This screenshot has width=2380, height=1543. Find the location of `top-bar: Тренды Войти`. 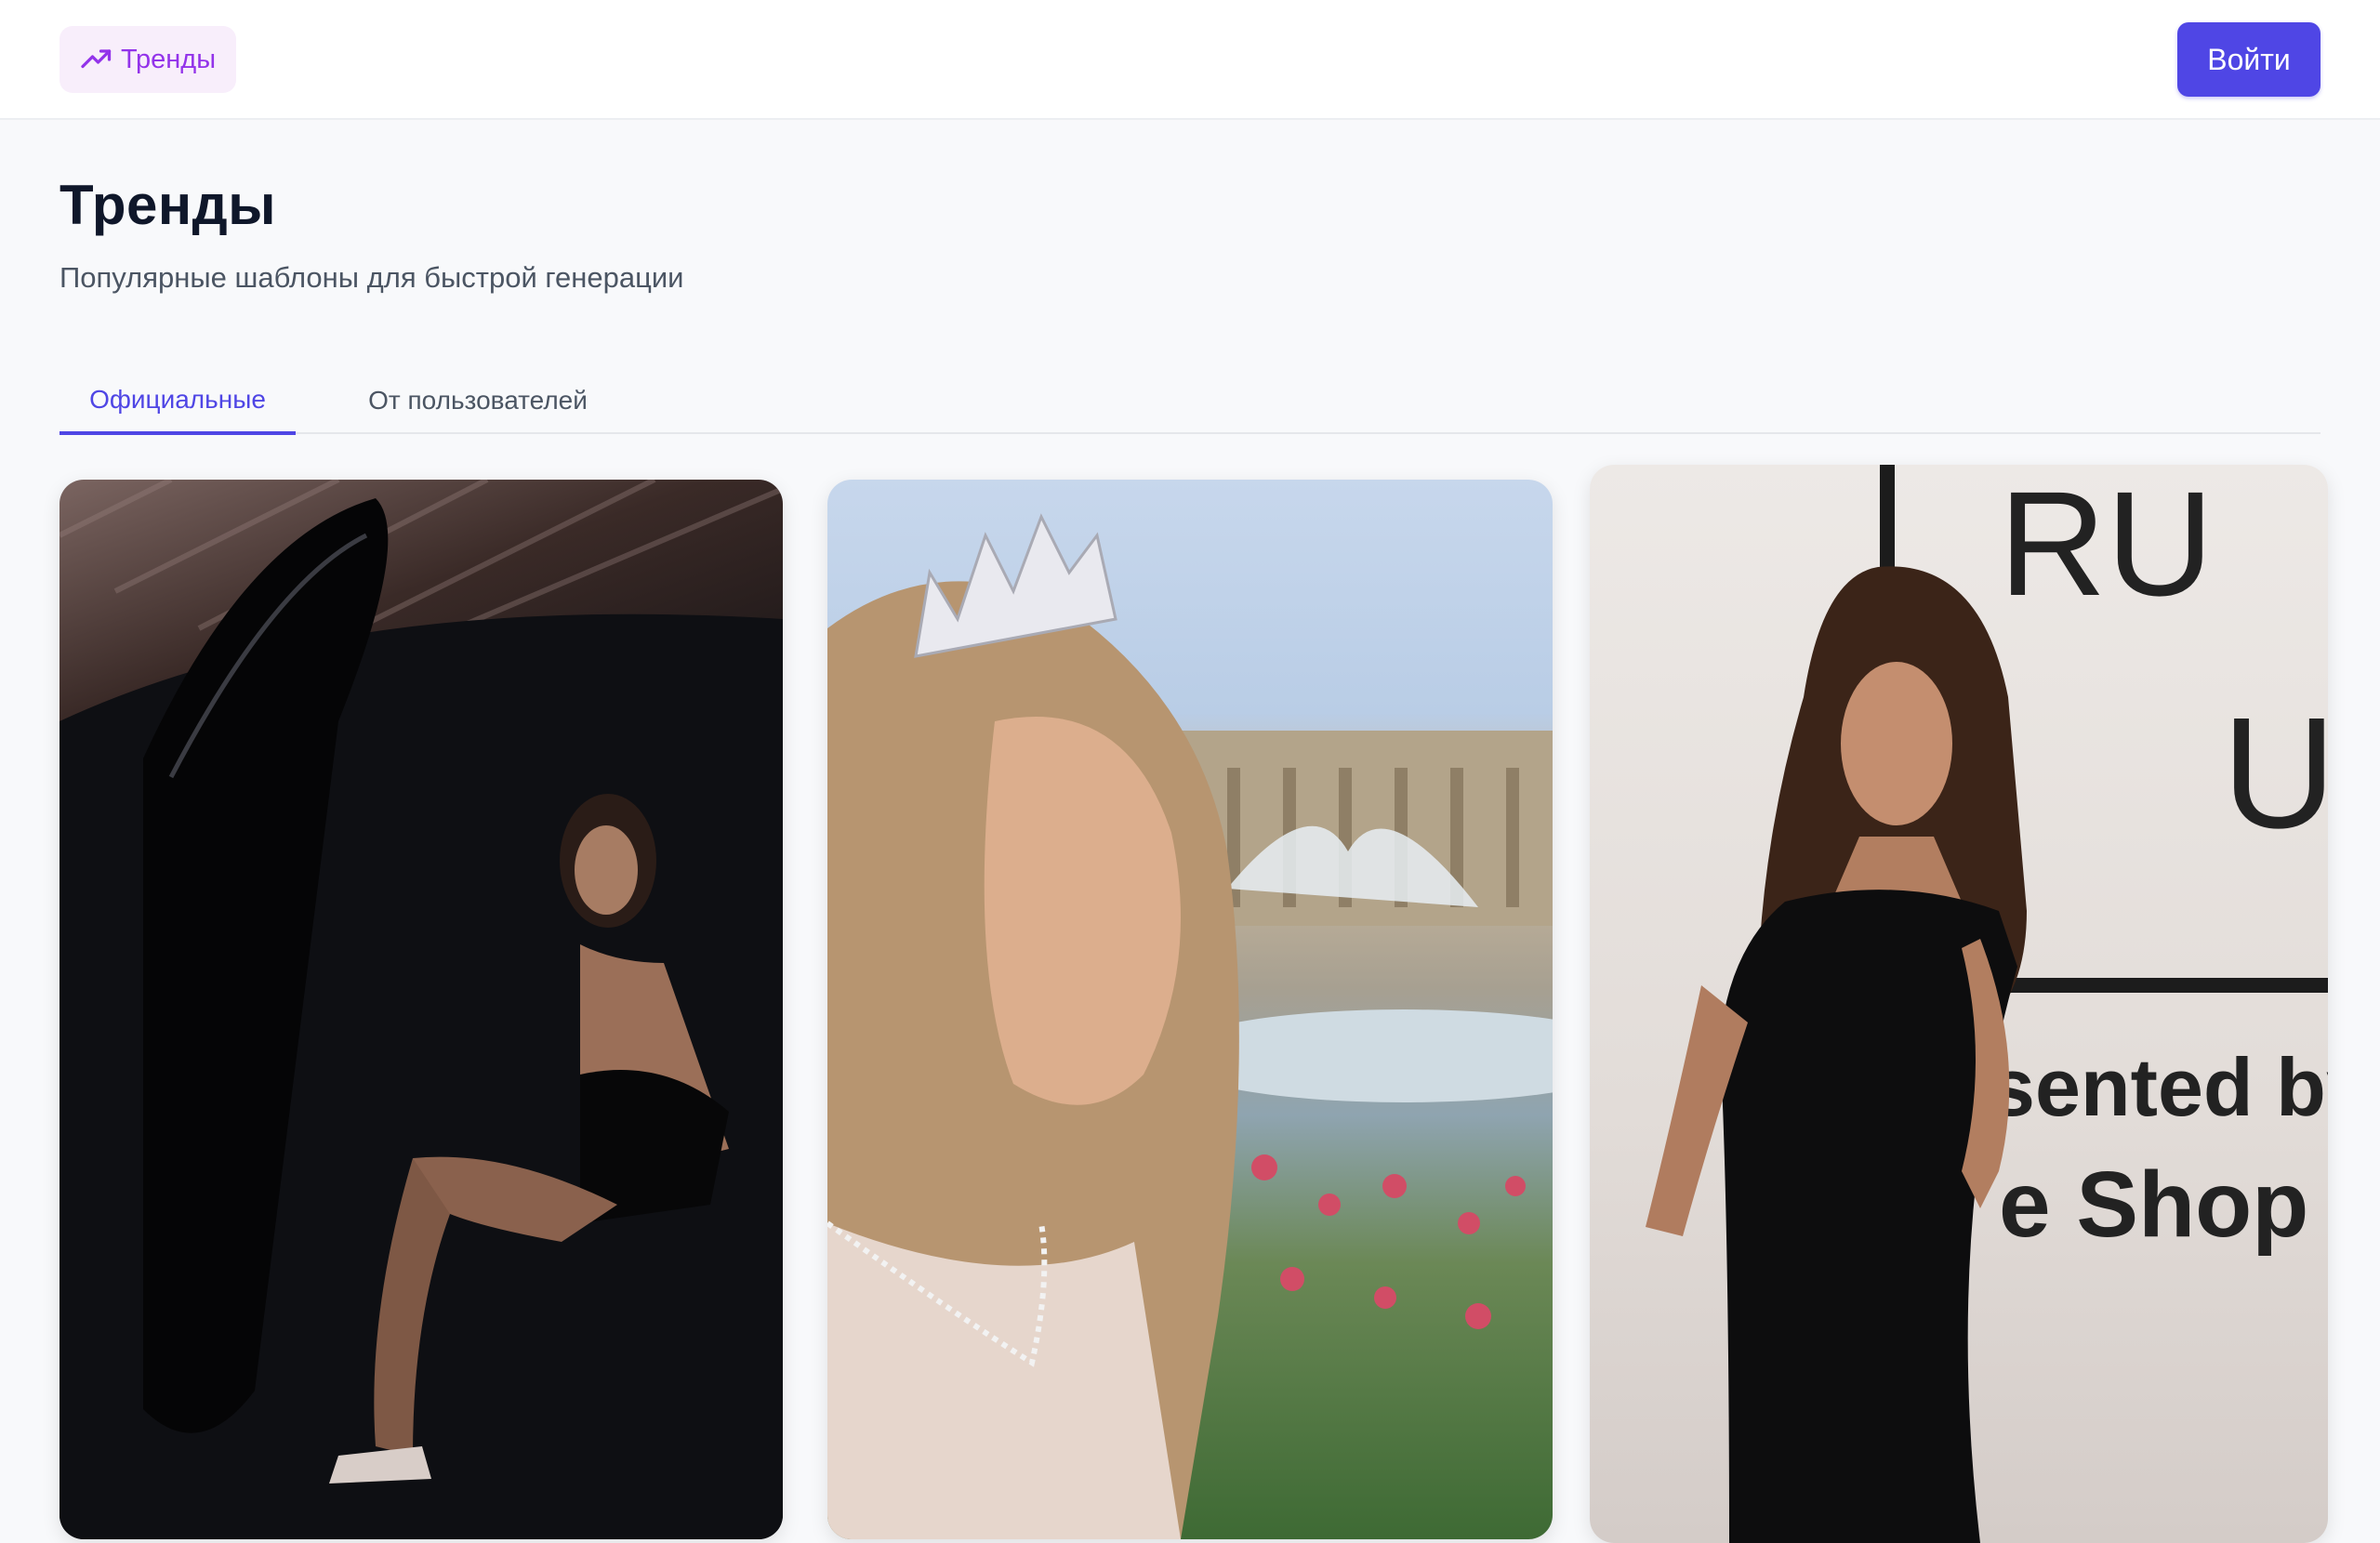

top-bar: Тренды Войти is located at coordinates (1190, 60).